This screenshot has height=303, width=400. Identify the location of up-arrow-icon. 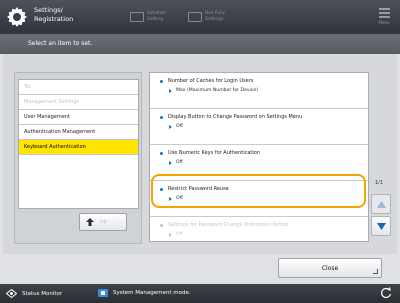
(90, 222).